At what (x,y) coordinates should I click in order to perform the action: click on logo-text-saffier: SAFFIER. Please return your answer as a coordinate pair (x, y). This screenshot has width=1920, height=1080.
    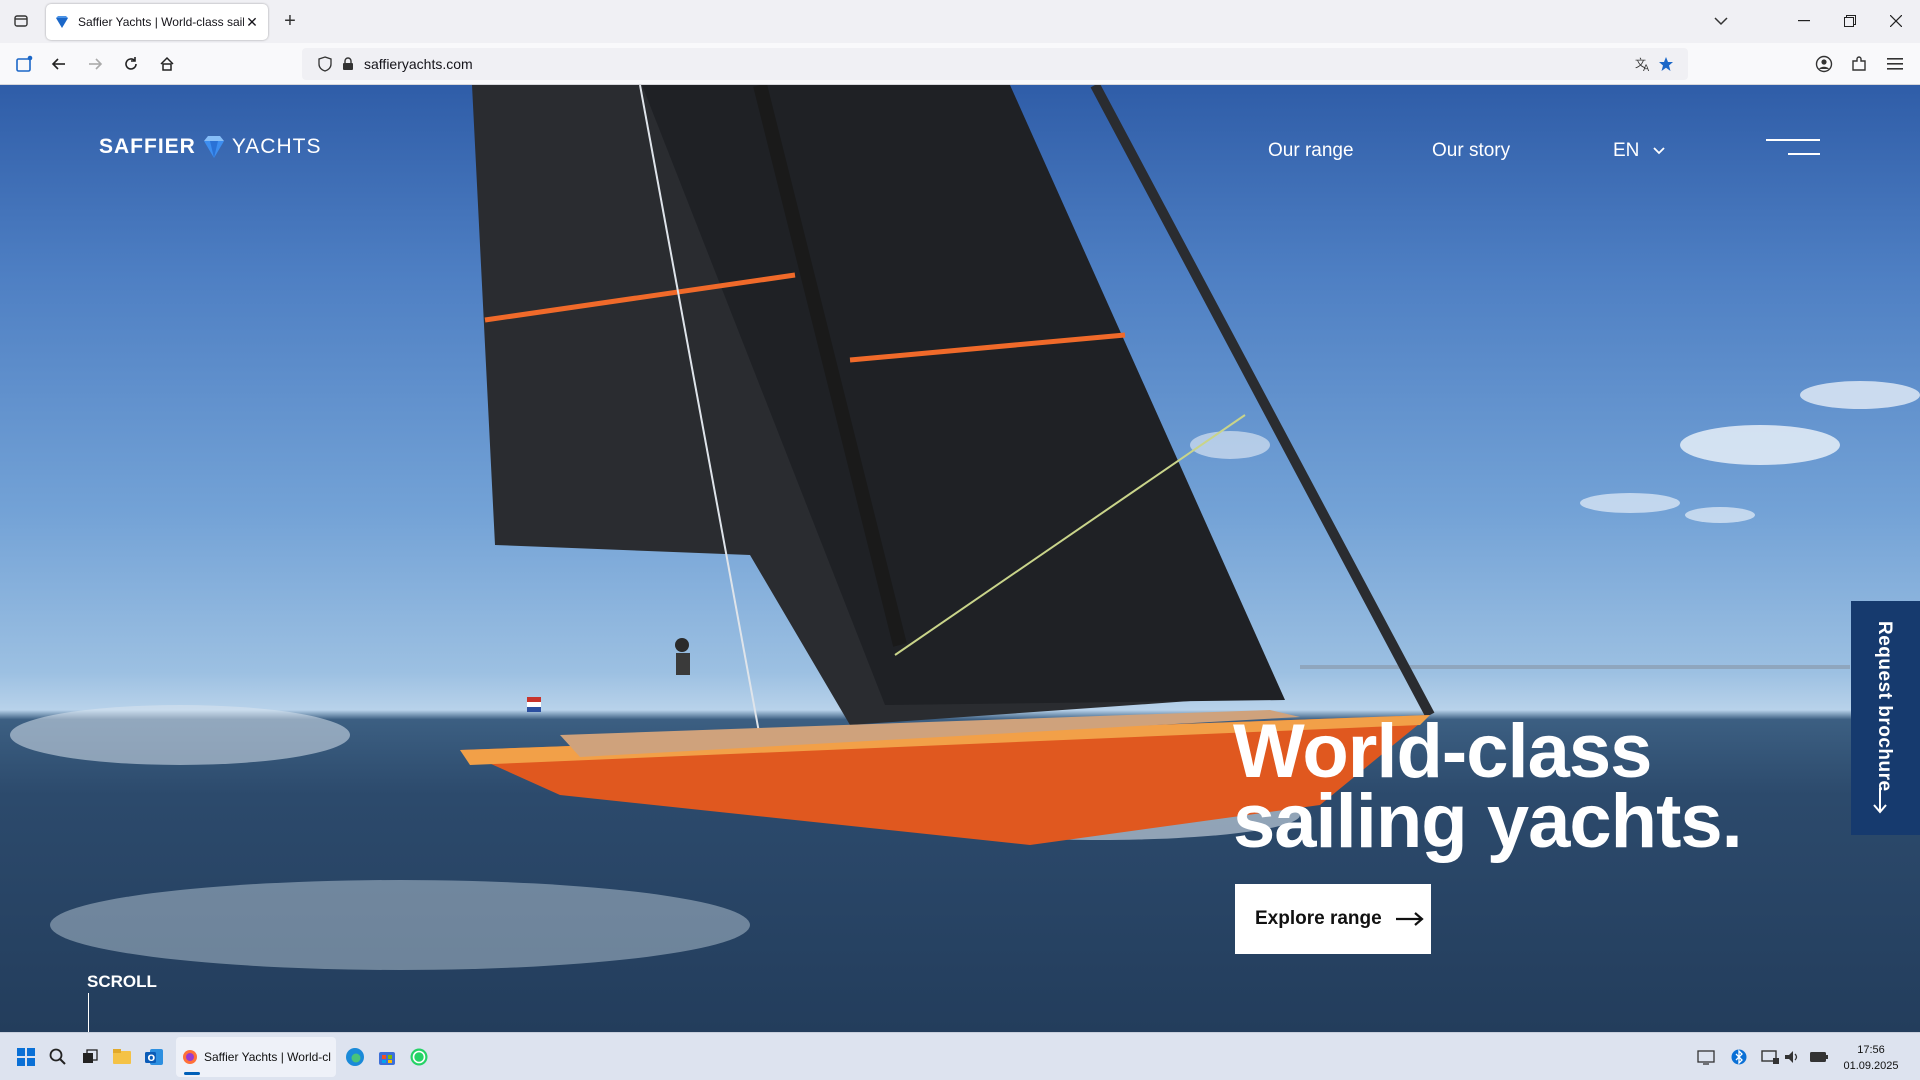
    Looking at the image, I should click on (147, 146).